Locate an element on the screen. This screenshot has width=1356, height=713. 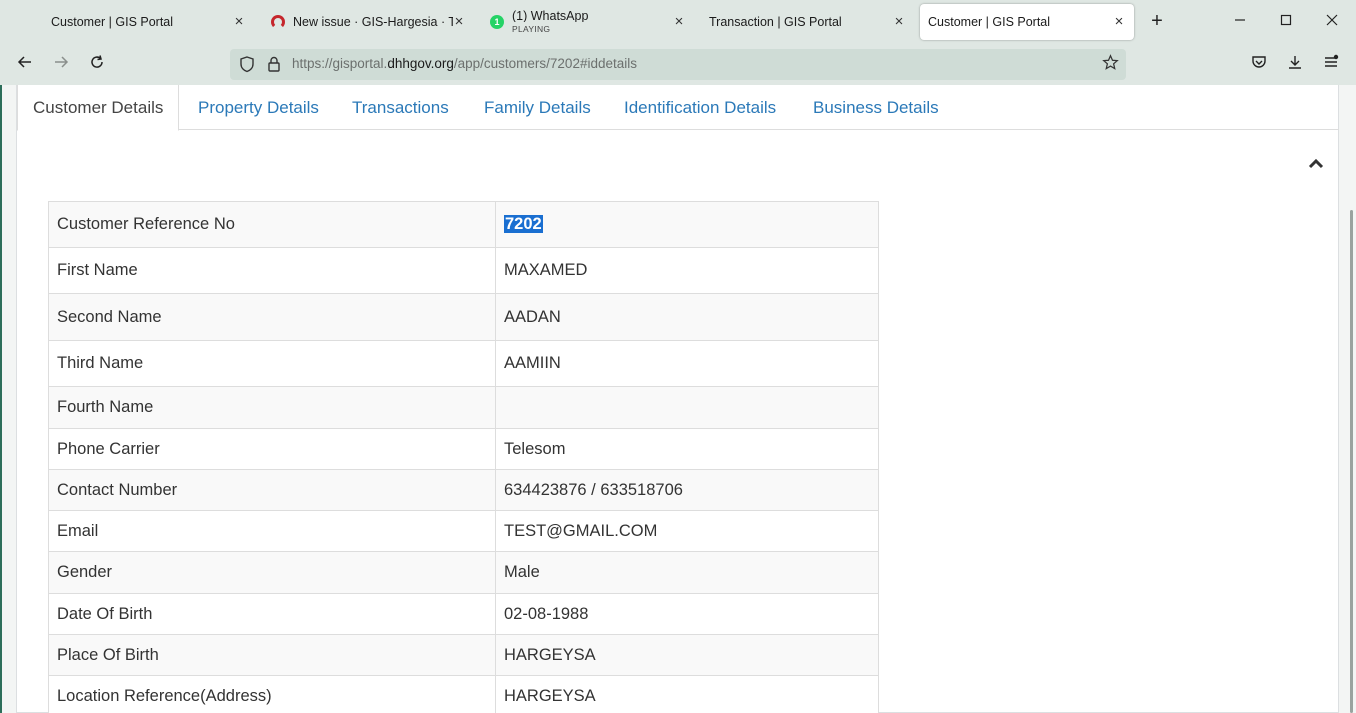
tab-property-details: Property Details is located at coordinates (258, 107).